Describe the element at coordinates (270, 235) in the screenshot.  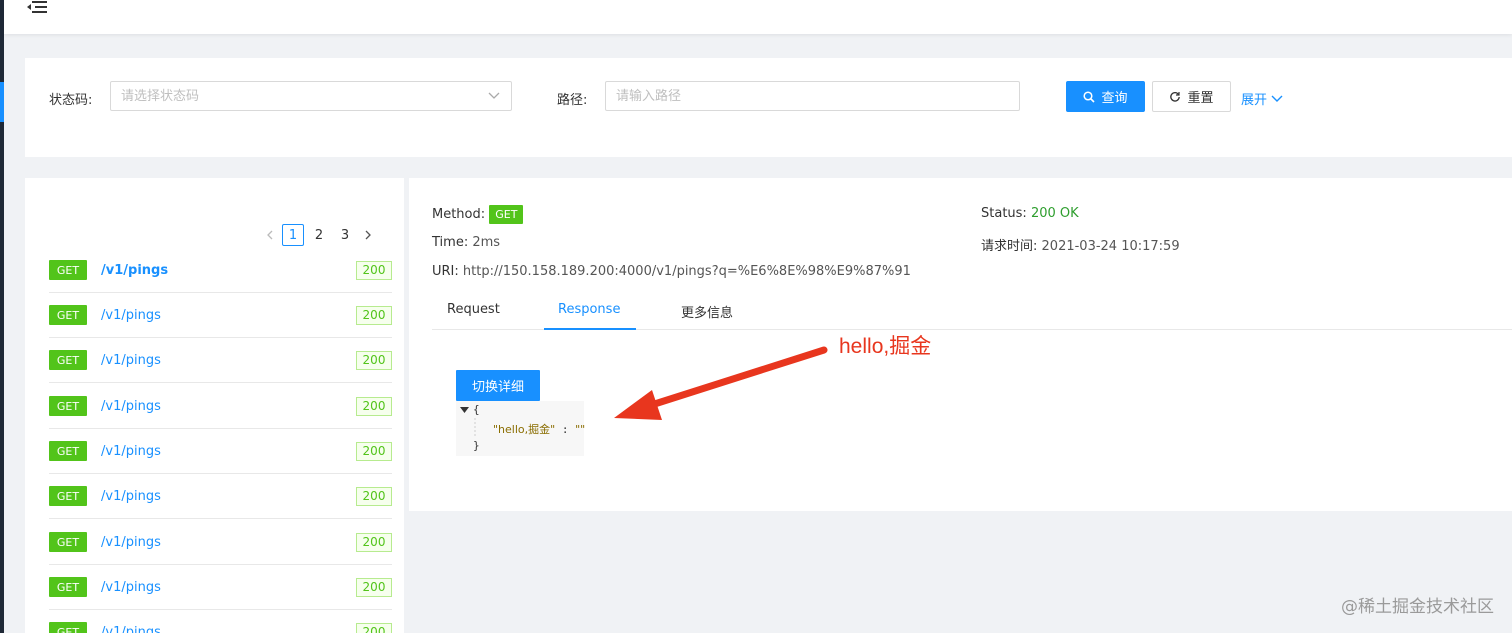
I see `prev-page-icon` at that location.